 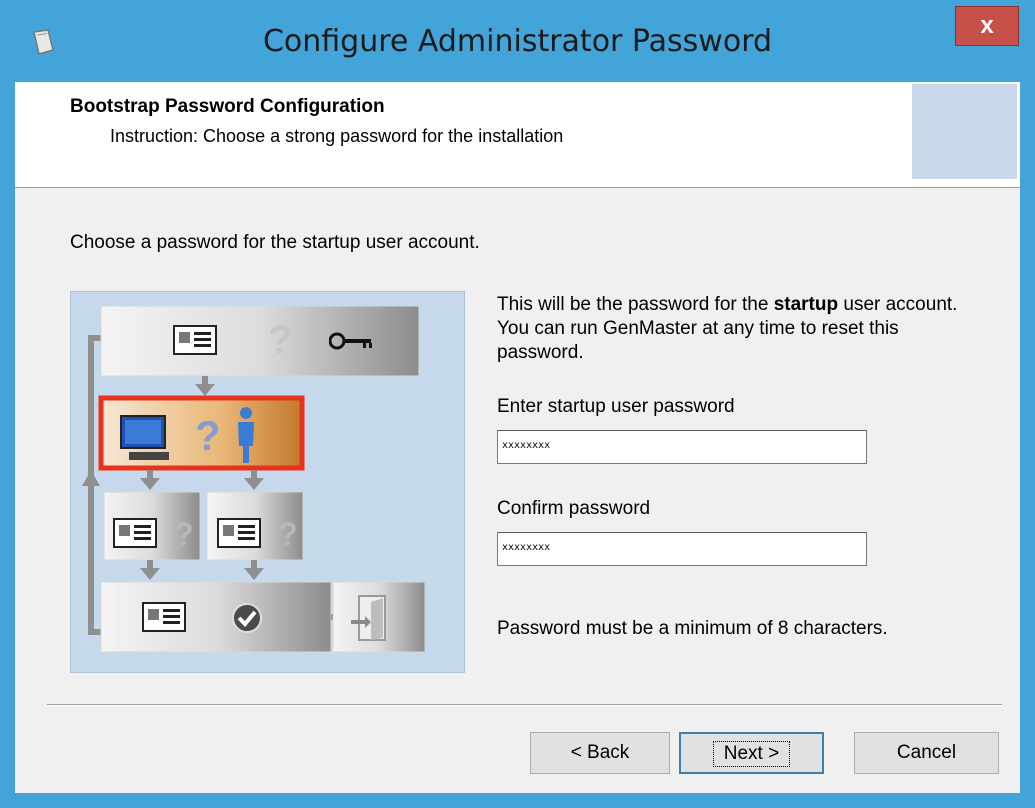 I want to click on key-icon, so click(x=350, y=341).